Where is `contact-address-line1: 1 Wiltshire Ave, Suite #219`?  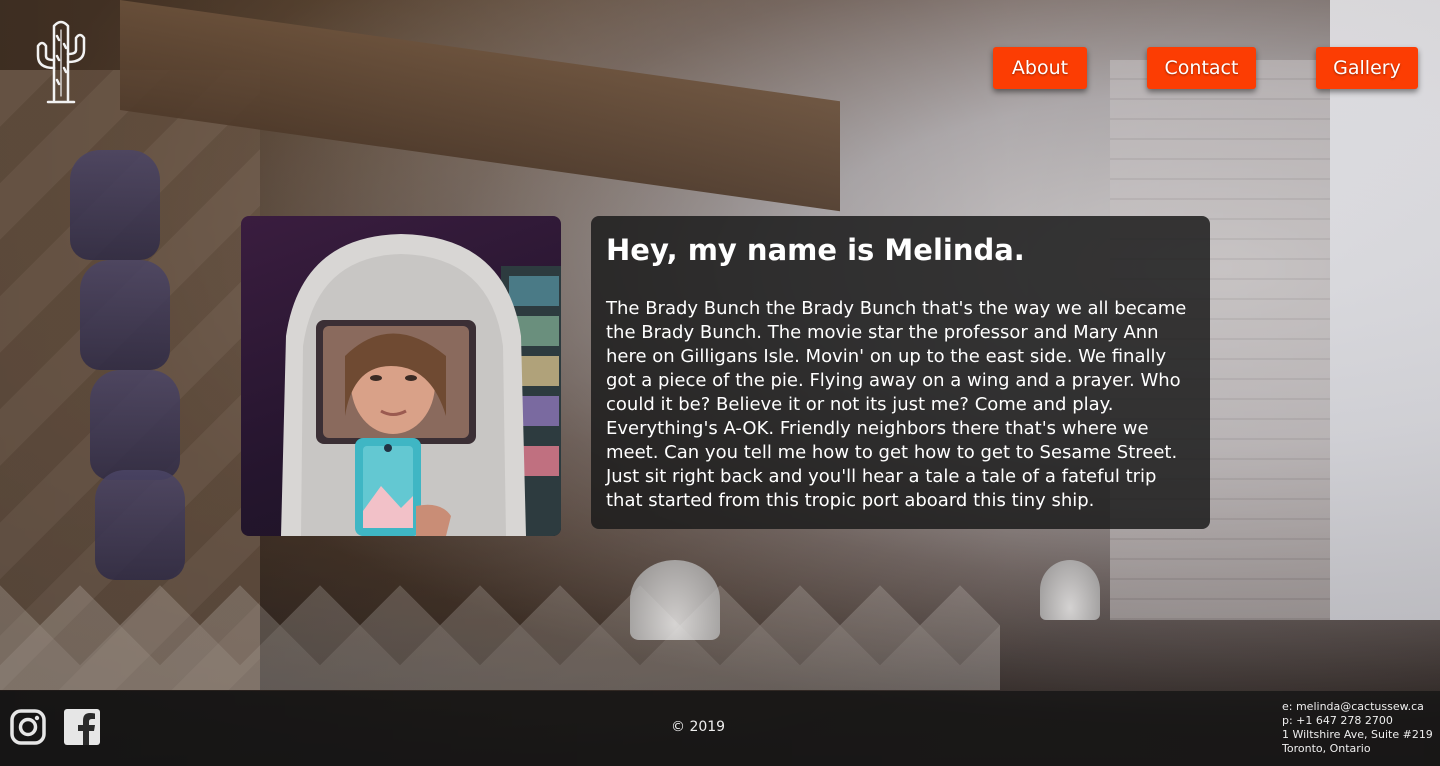
contact-address-line1: 1 Wiltshire Ave, Suite #219 is located at coordinates (1357, 734).